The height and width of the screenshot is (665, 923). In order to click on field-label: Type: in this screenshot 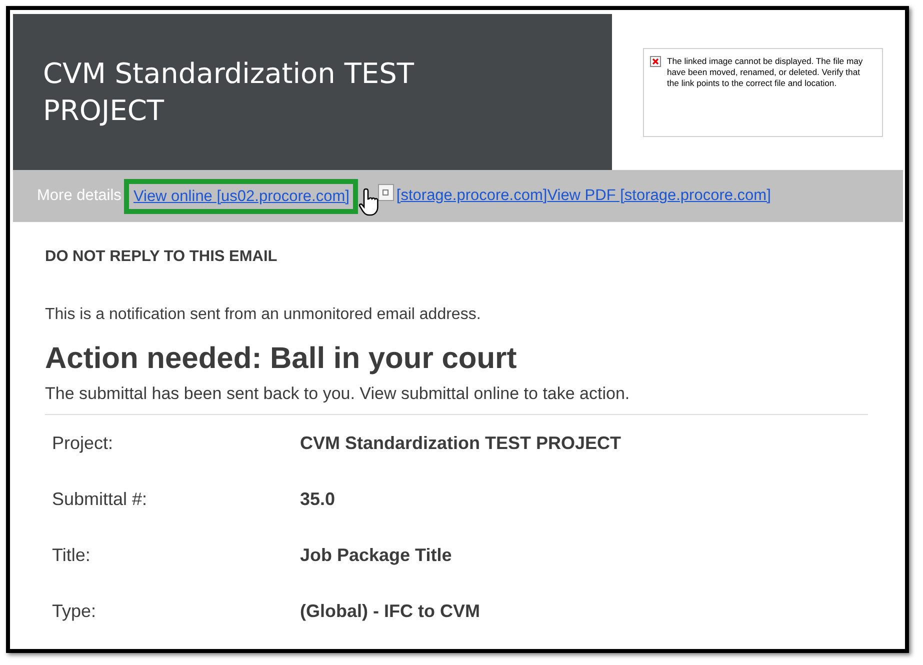, I will do `click(74, 611)`.